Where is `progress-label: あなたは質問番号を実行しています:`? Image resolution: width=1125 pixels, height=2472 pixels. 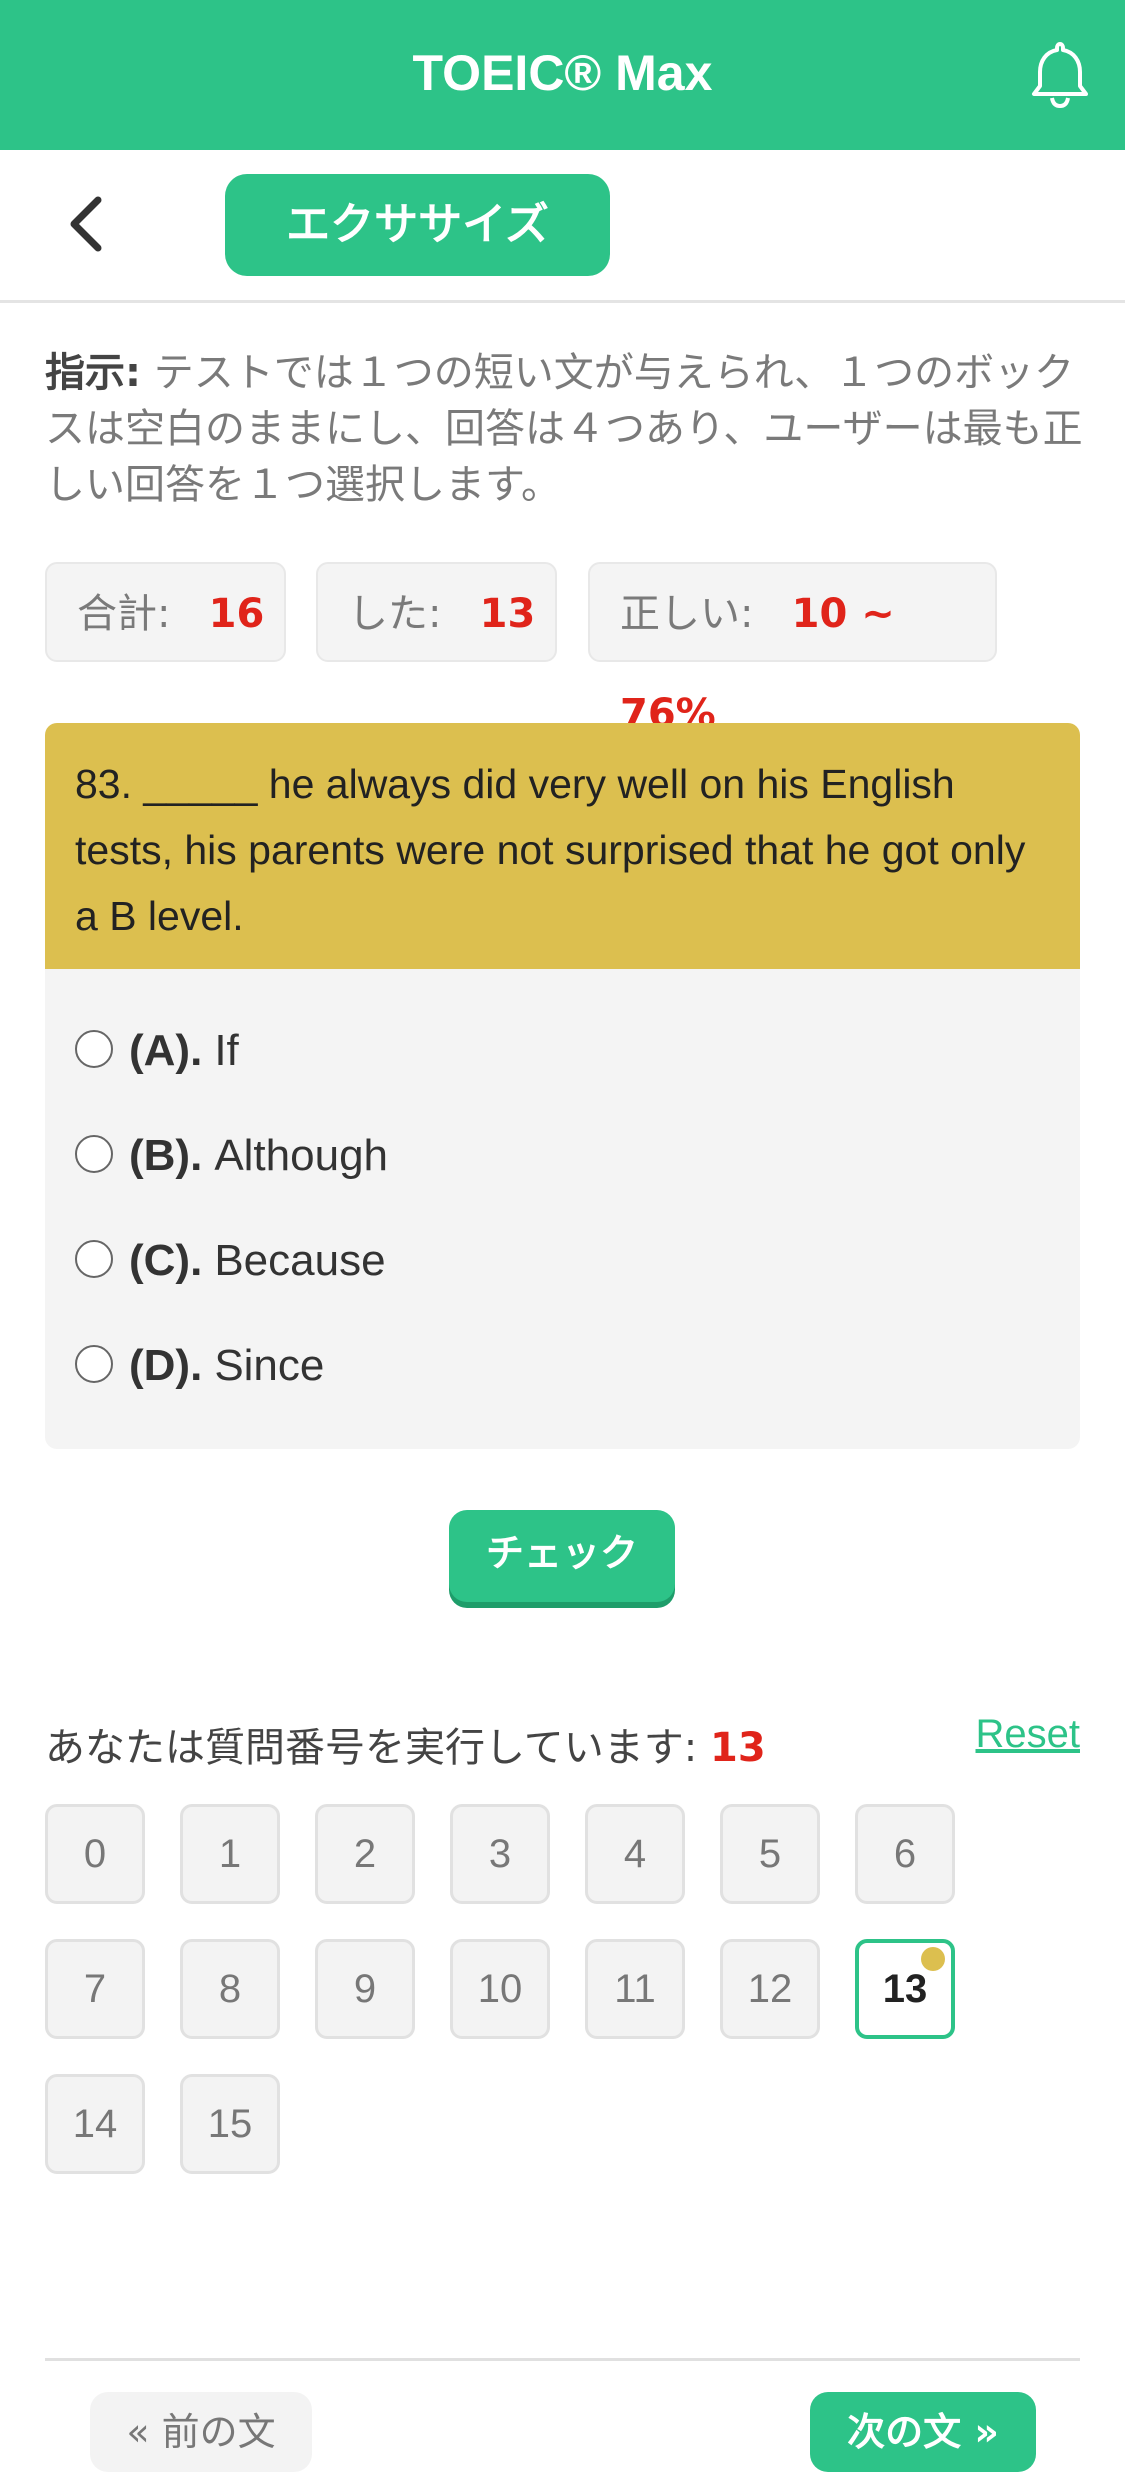 progress-label: あなたは質問番号を実行しています: is located at coordinates (377, 1748).